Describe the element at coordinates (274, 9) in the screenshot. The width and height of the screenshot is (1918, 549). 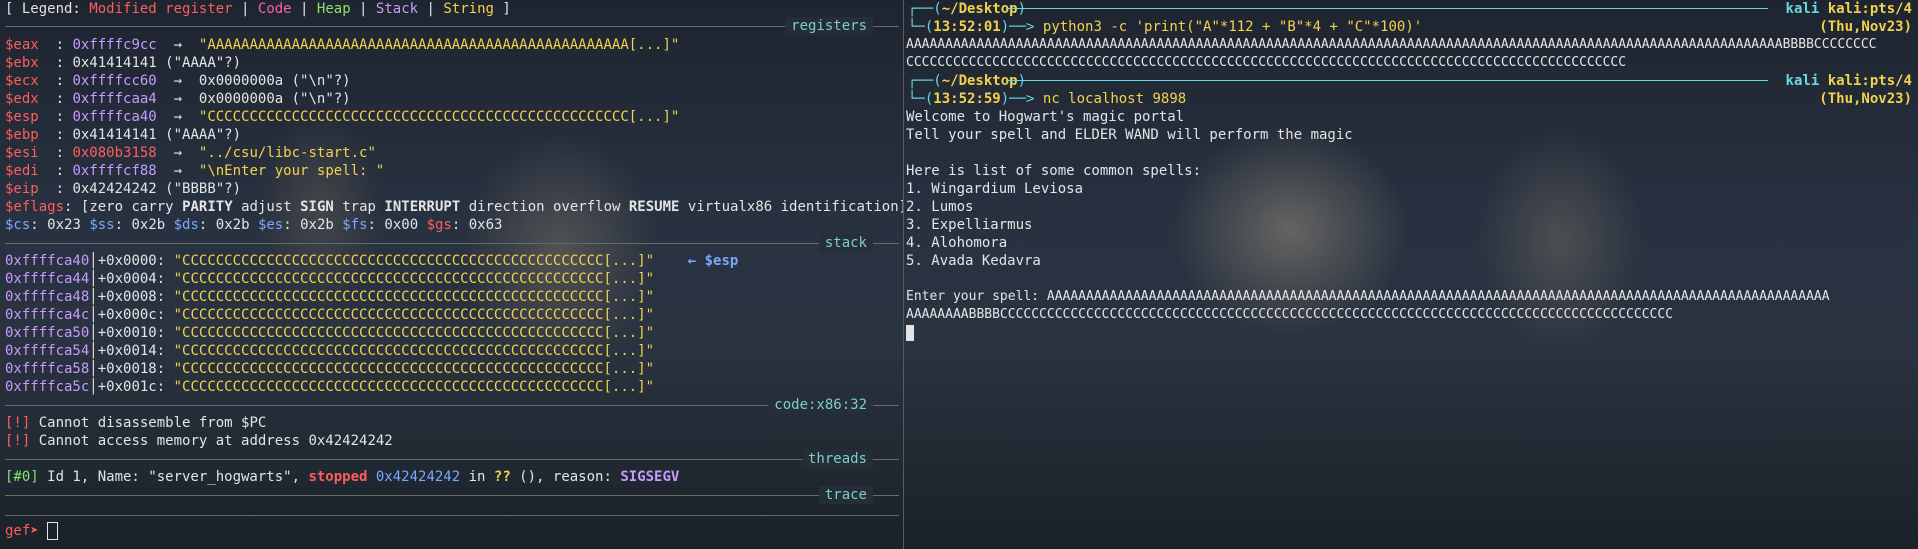
I see `legend-code: Code` at that location.